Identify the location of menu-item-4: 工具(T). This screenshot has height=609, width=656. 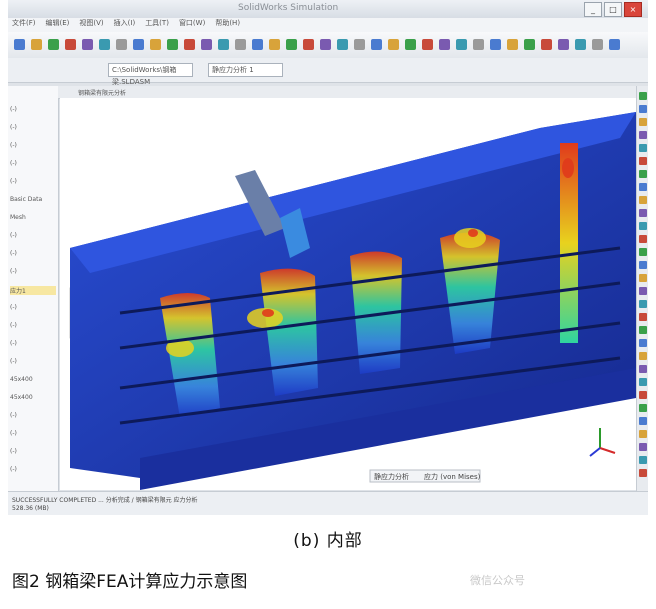
(157, 23).